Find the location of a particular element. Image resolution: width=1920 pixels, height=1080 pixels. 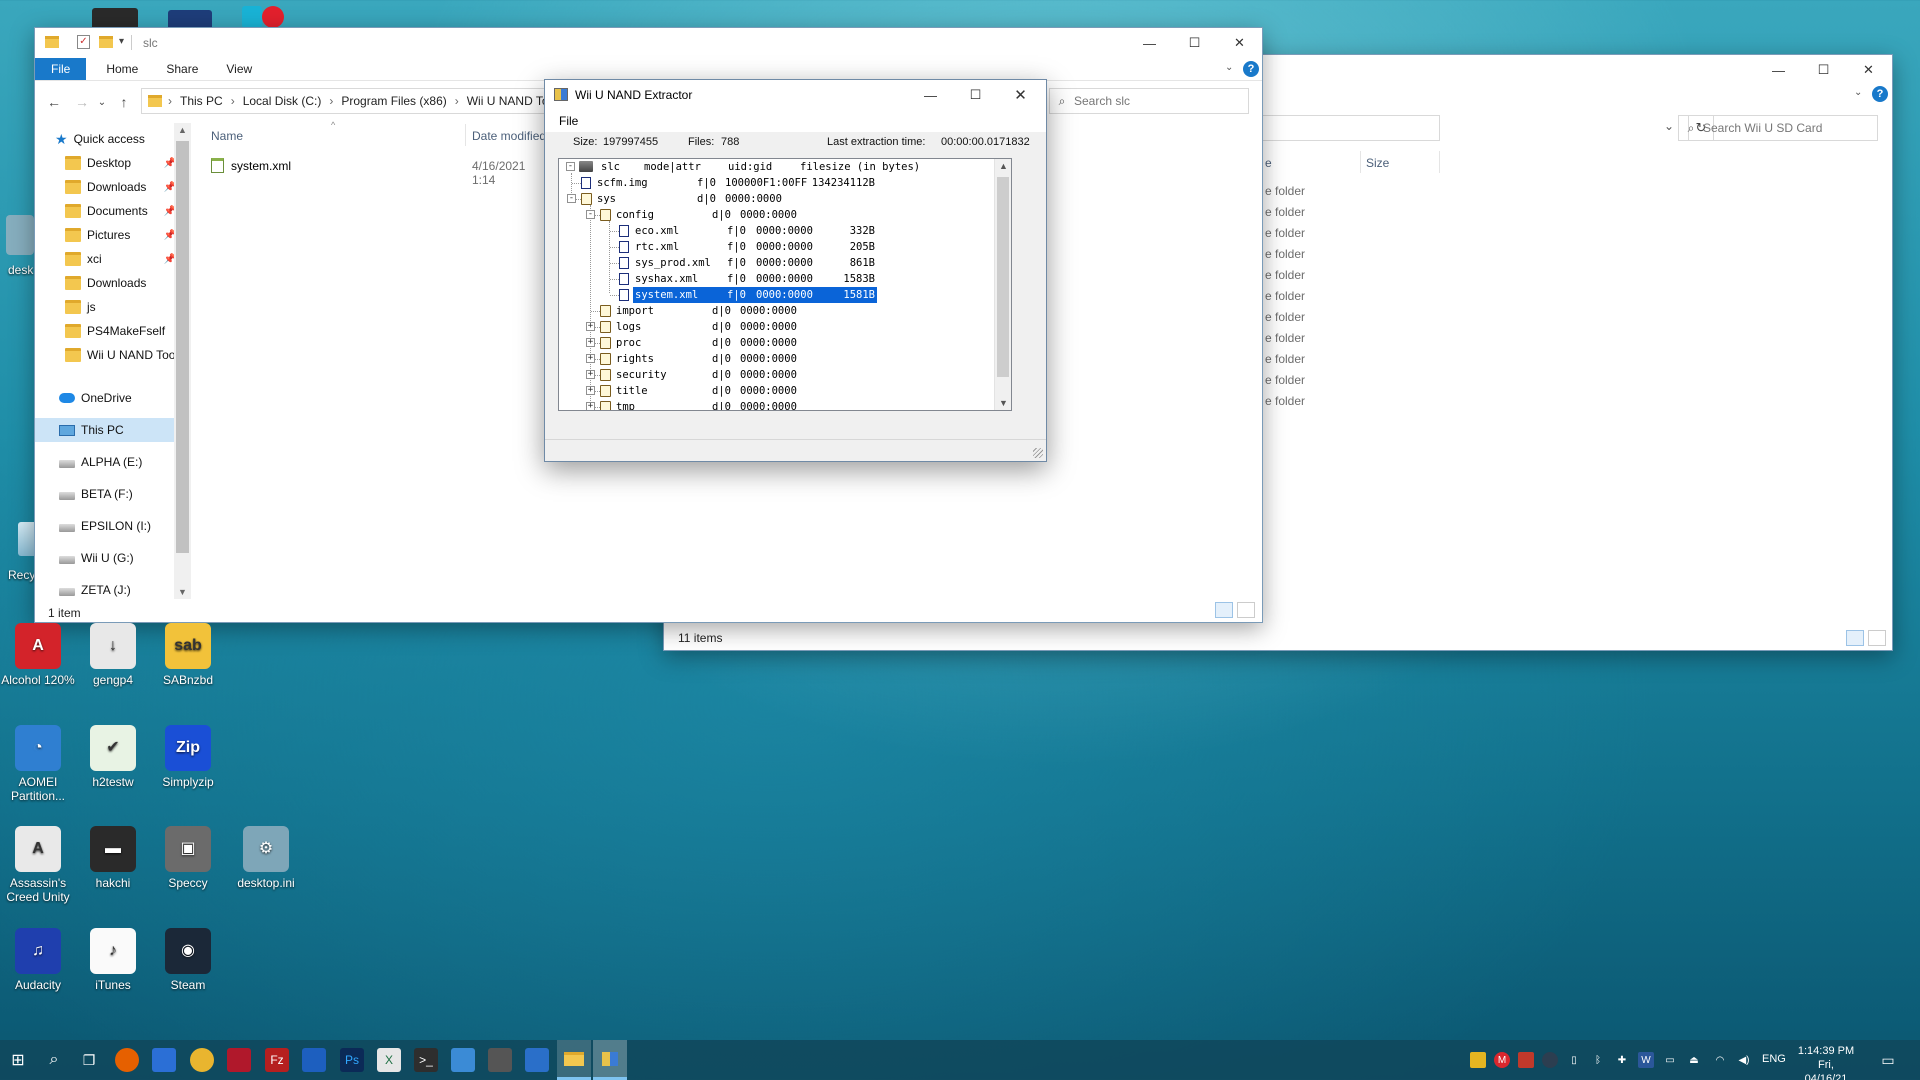

filezilla-icon: Fz is located at coordinates (277, 1060).